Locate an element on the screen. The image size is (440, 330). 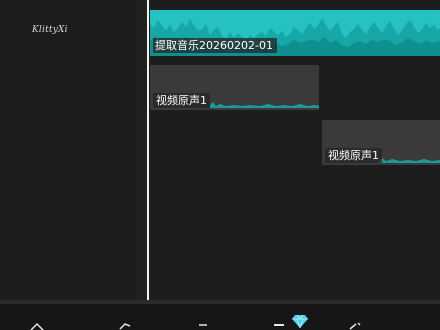
scissors-icon is located at coordinates (37, 325).